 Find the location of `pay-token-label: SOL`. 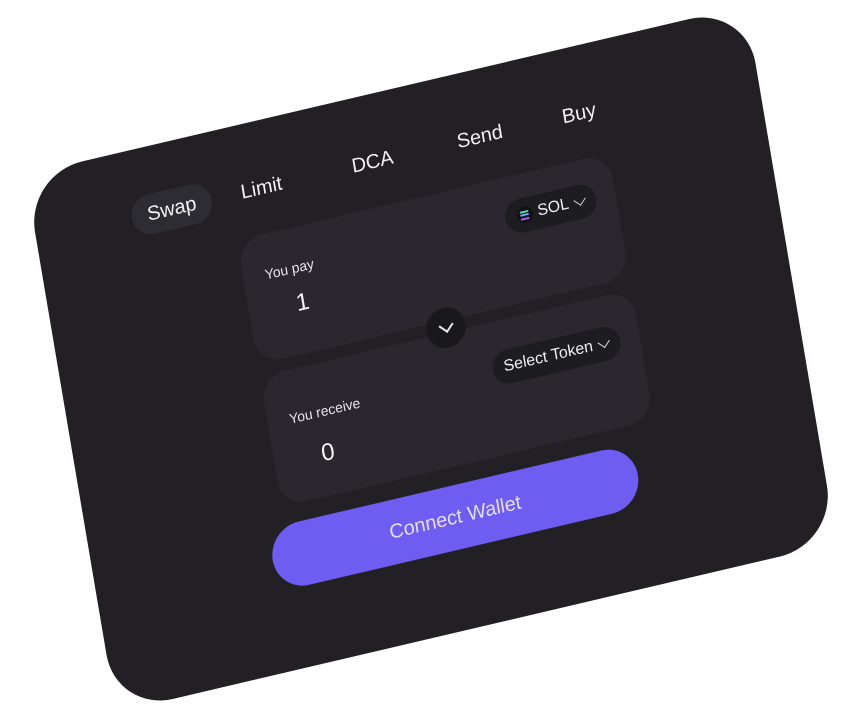

pay-token-label: SOL is located at coordinates (553, 207).